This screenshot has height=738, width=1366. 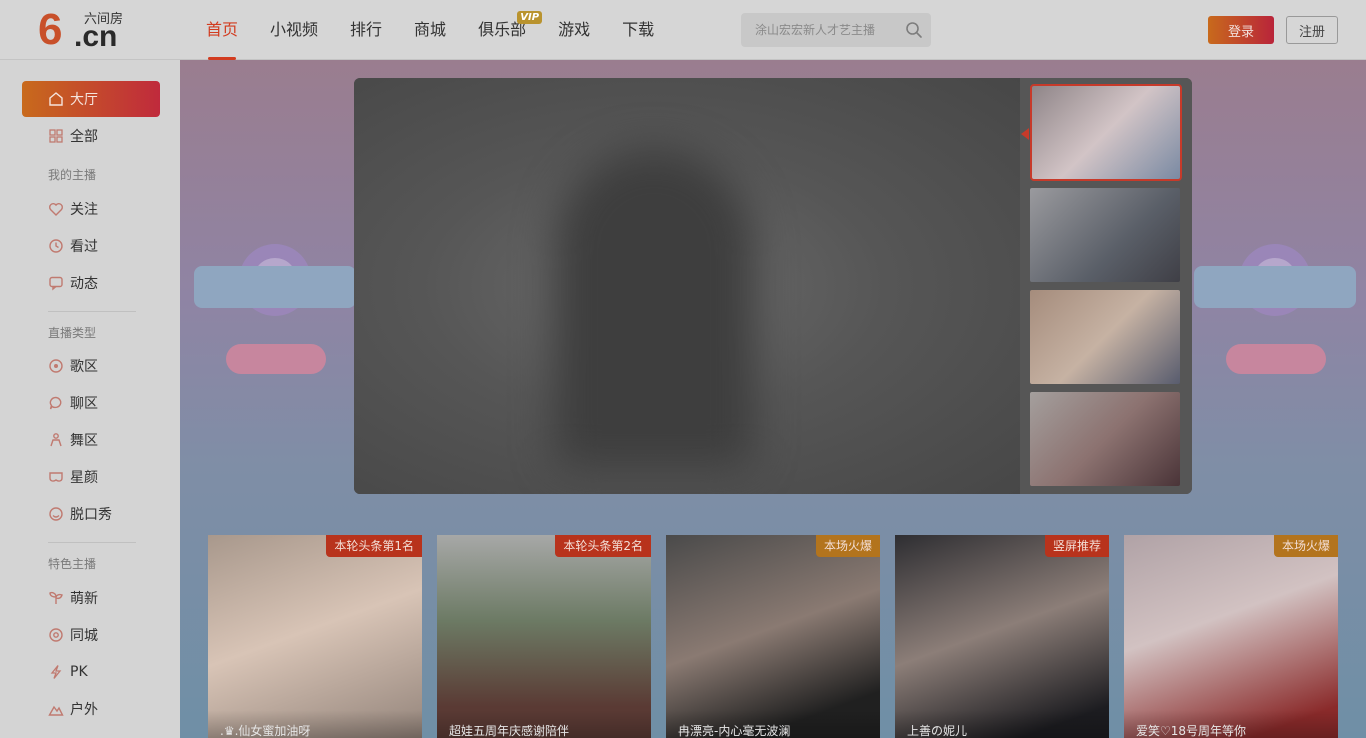 I want to click on sidebar-item-face: 星颜, so click(x=91, y=477).